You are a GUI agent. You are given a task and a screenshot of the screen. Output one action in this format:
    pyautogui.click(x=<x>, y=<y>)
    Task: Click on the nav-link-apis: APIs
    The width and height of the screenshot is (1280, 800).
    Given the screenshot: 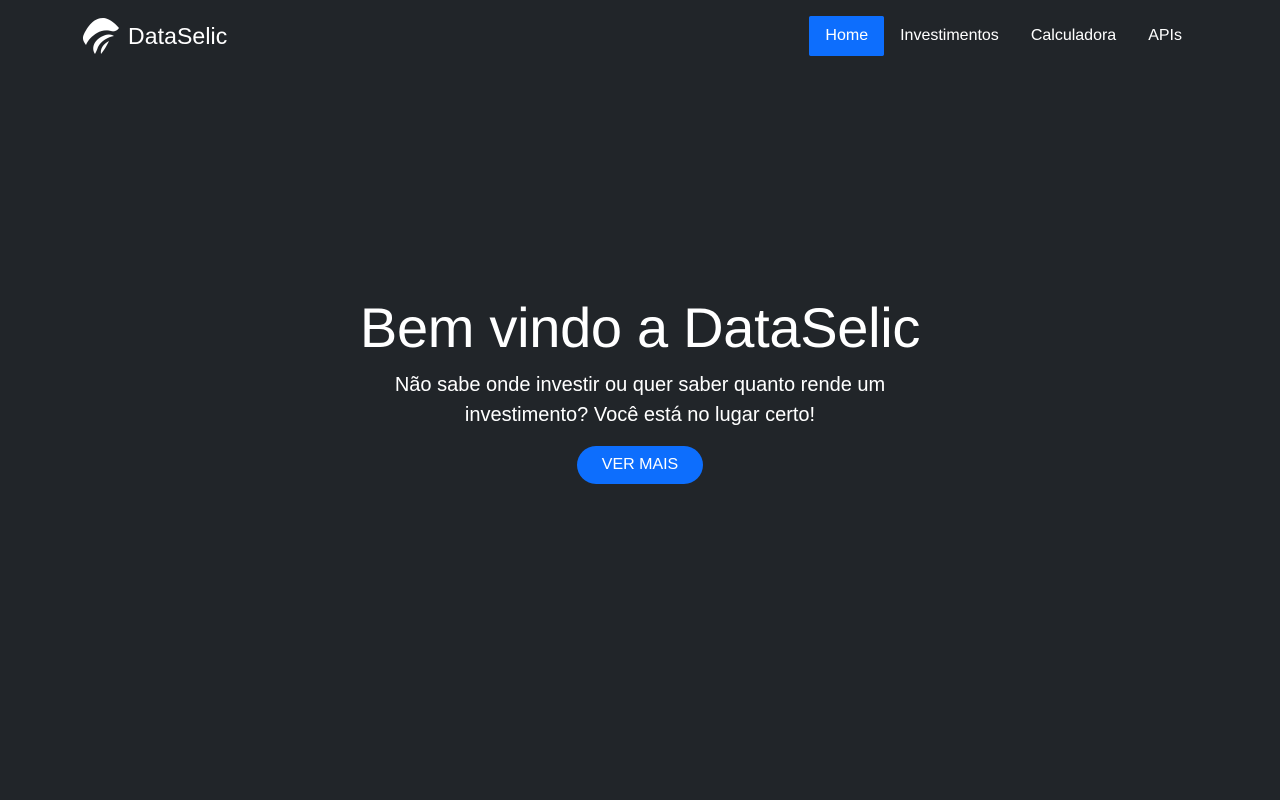 What is the action you would take?
    pyautogui.click(x=1165, y=36)
    